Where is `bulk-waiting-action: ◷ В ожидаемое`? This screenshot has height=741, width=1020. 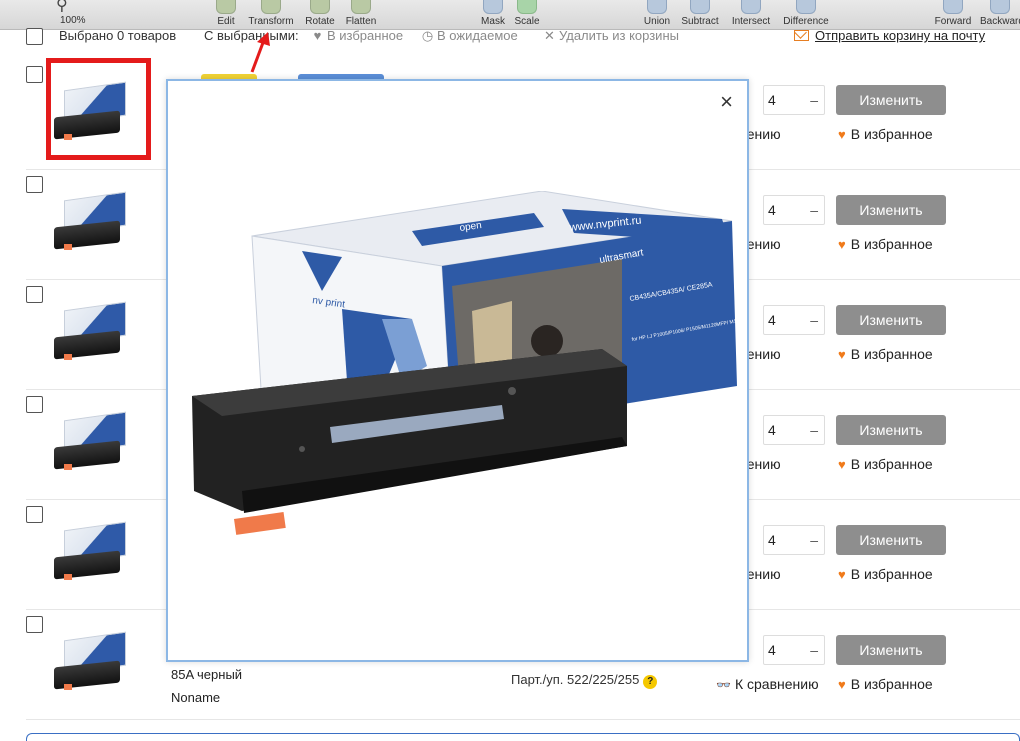 bulk-waiting-action: ◷ В ожидаемое is located at coordinates (469, 36).